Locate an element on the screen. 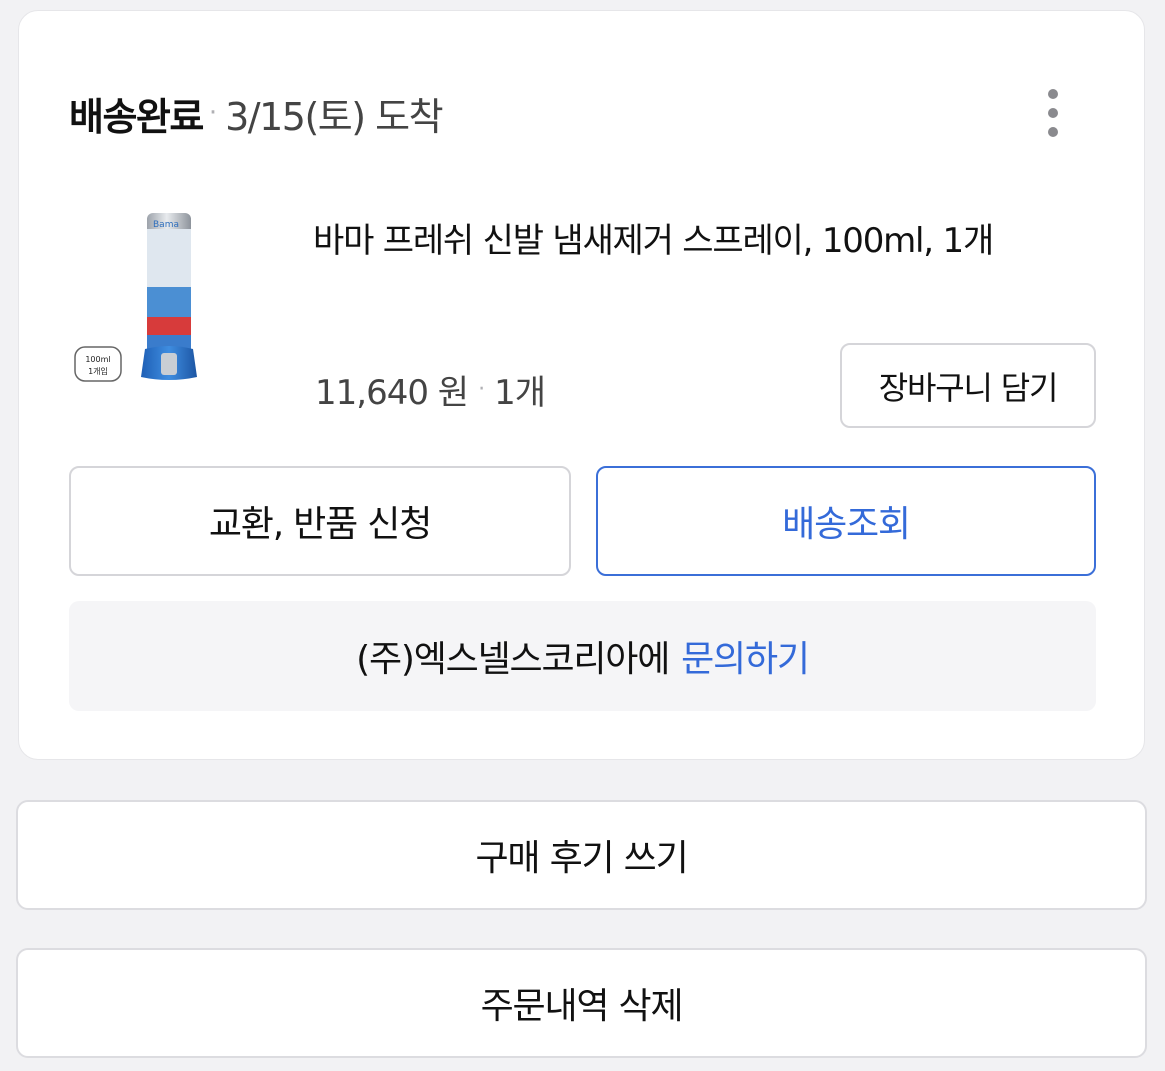 The image size is (1165, 1071). exchange-return-button: 교환, 반품 신청 is located at coordinates (320, 521).